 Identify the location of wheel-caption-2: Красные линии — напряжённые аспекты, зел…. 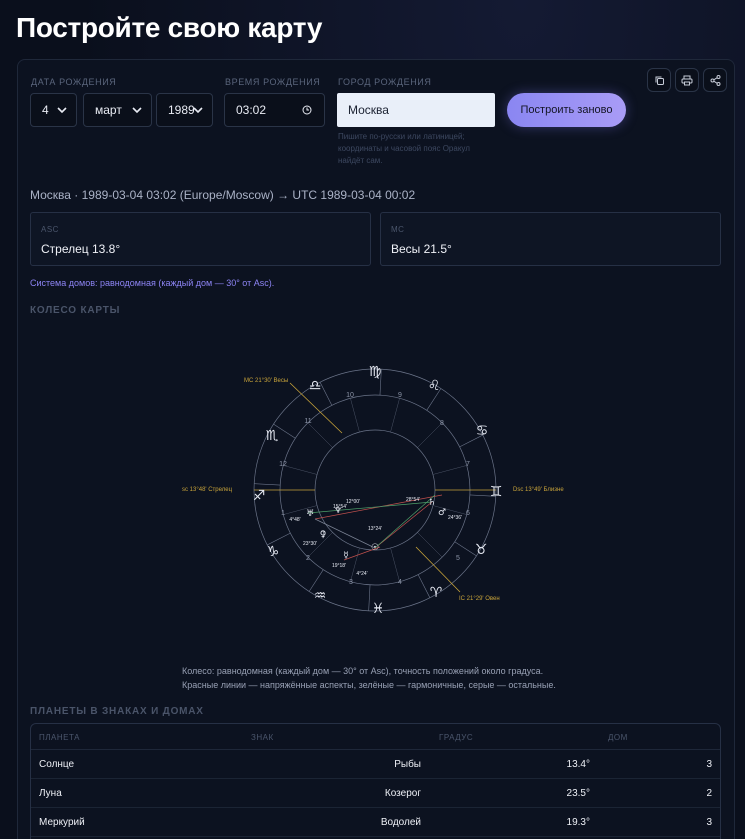
(369, 685).